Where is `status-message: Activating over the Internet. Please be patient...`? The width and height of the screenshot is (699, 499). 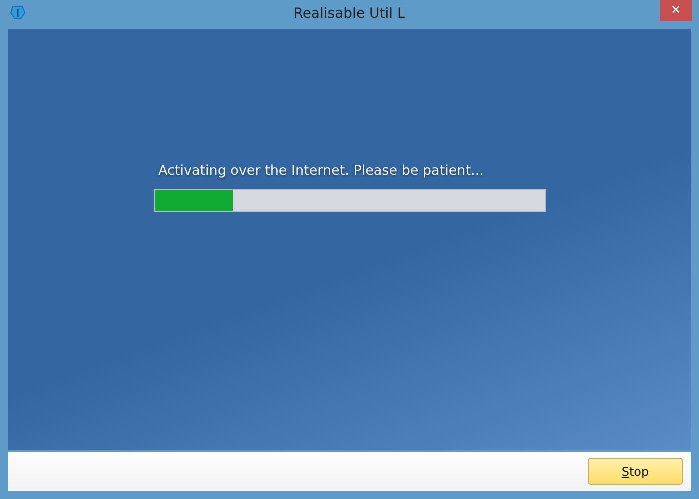
status-message: Activating over the Internet. Please be patient... is located at coordinates (321, 171).